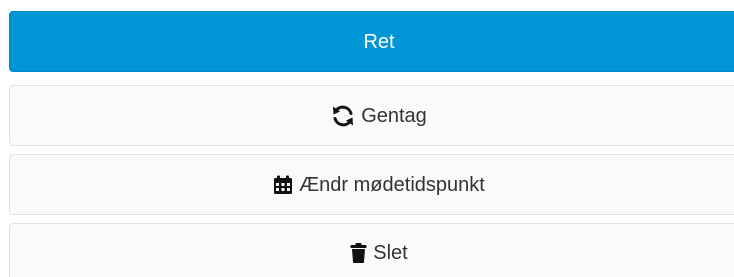  I want to click on delete-button-label: Slet, so click(390, 253).